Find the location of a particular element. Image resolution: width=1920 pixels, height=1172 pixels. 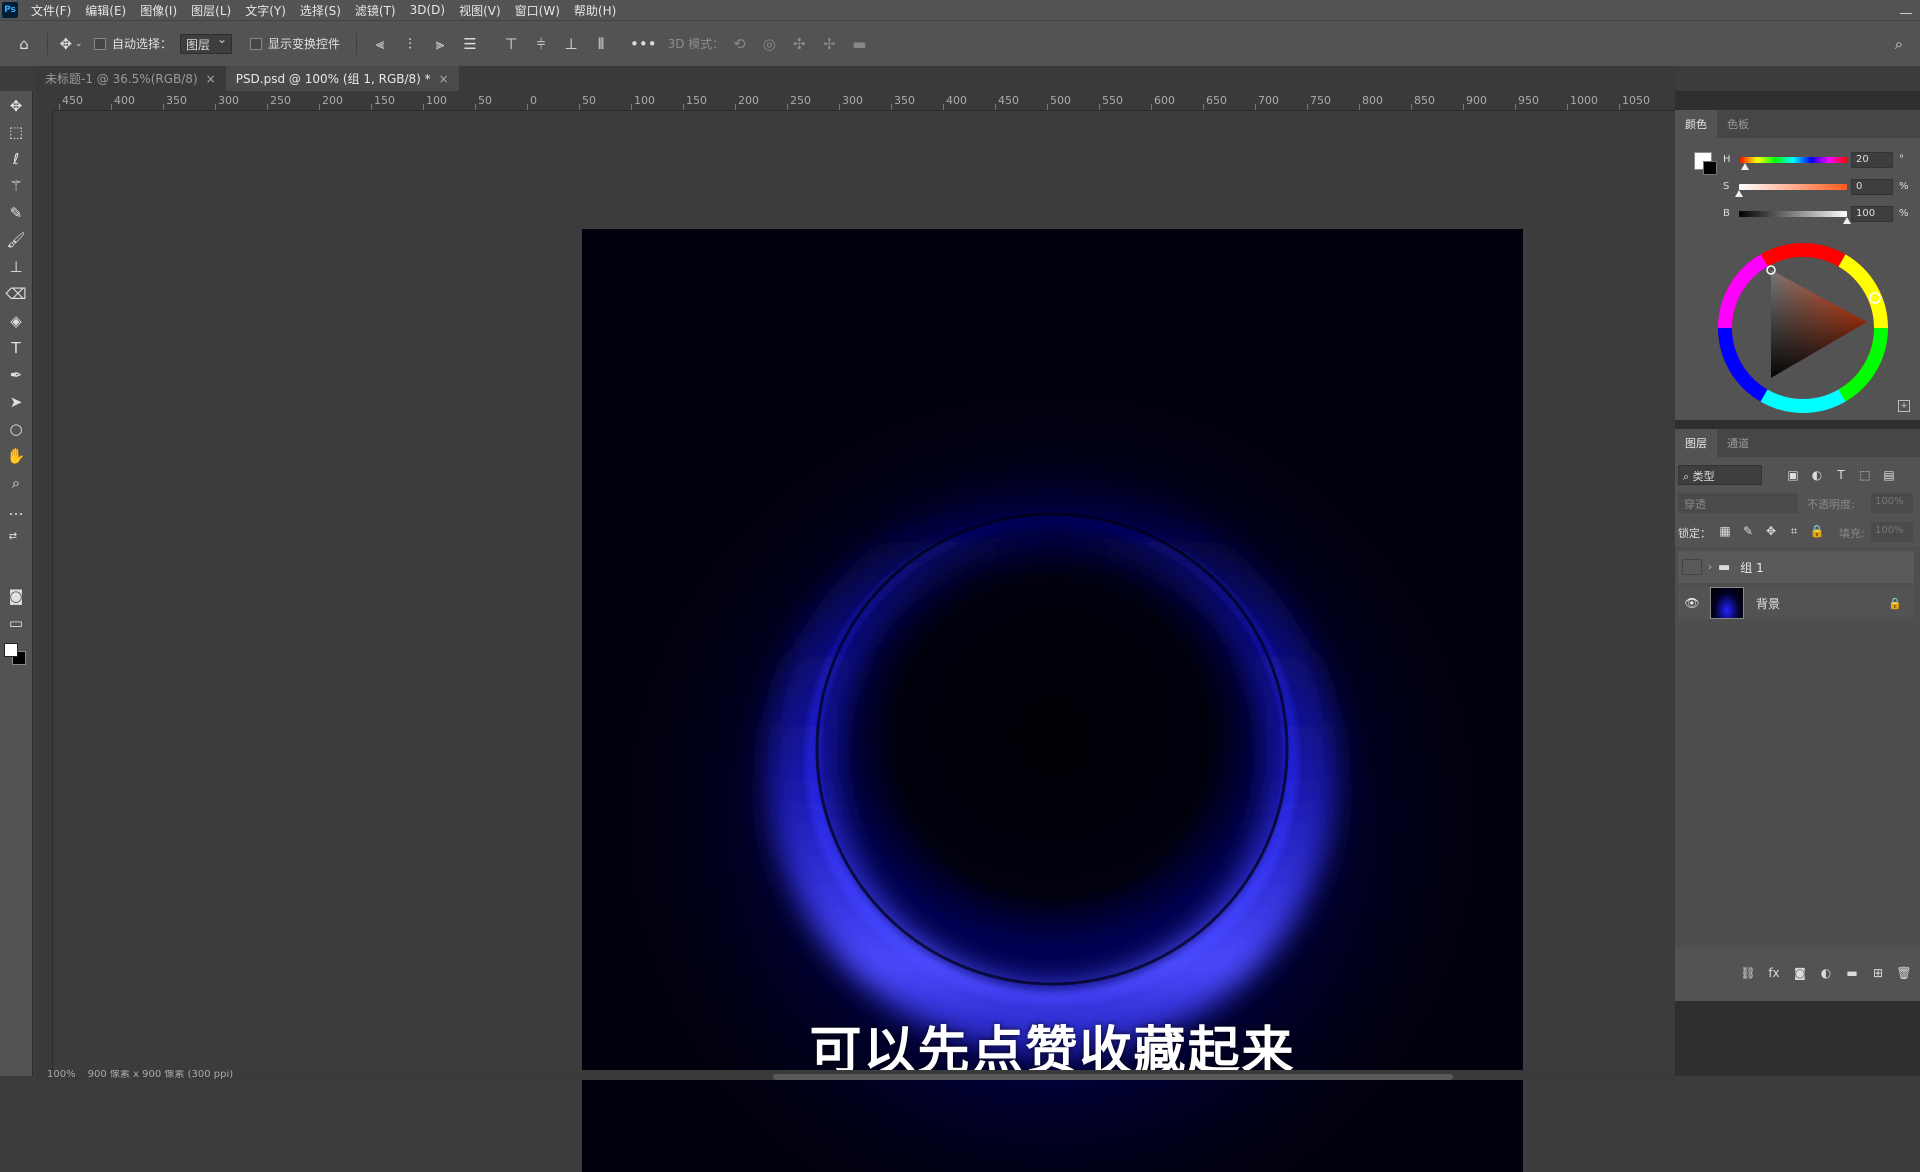

filter-type-icon: T is located at coordinates (1841, 475).